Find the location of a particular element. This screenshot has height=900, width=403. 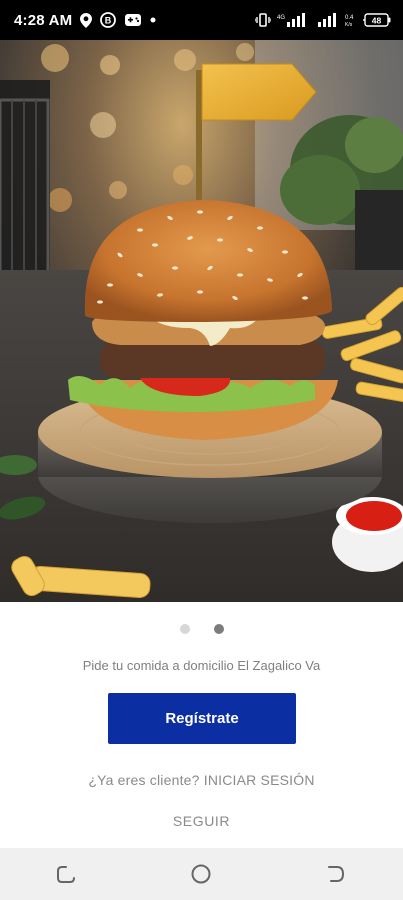

login-prompt: ¿Ya eres cliente? is located at coordinates (146, 780).